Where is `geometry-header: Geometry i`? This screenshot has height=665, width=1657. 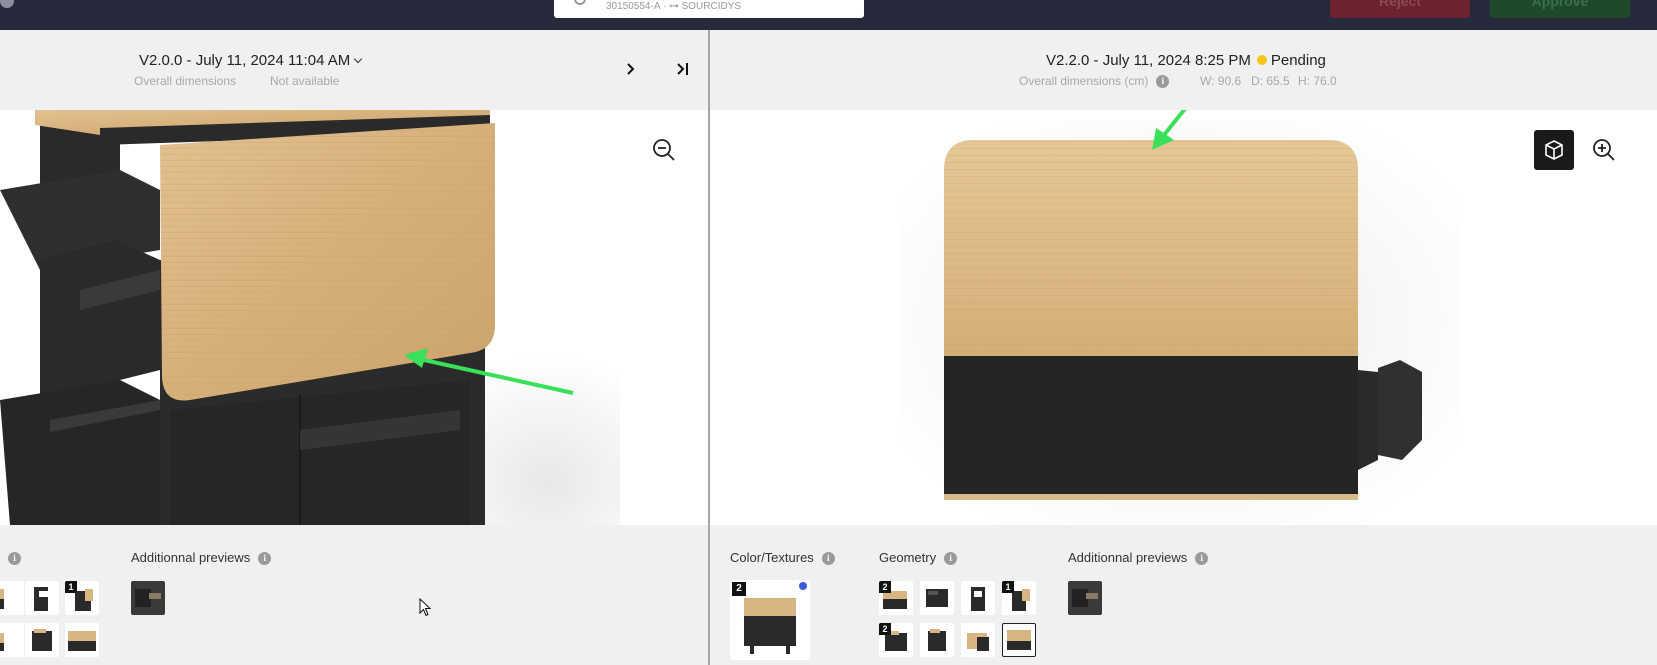 geometry-header: Geometry i is located at coordinates (918, 558).